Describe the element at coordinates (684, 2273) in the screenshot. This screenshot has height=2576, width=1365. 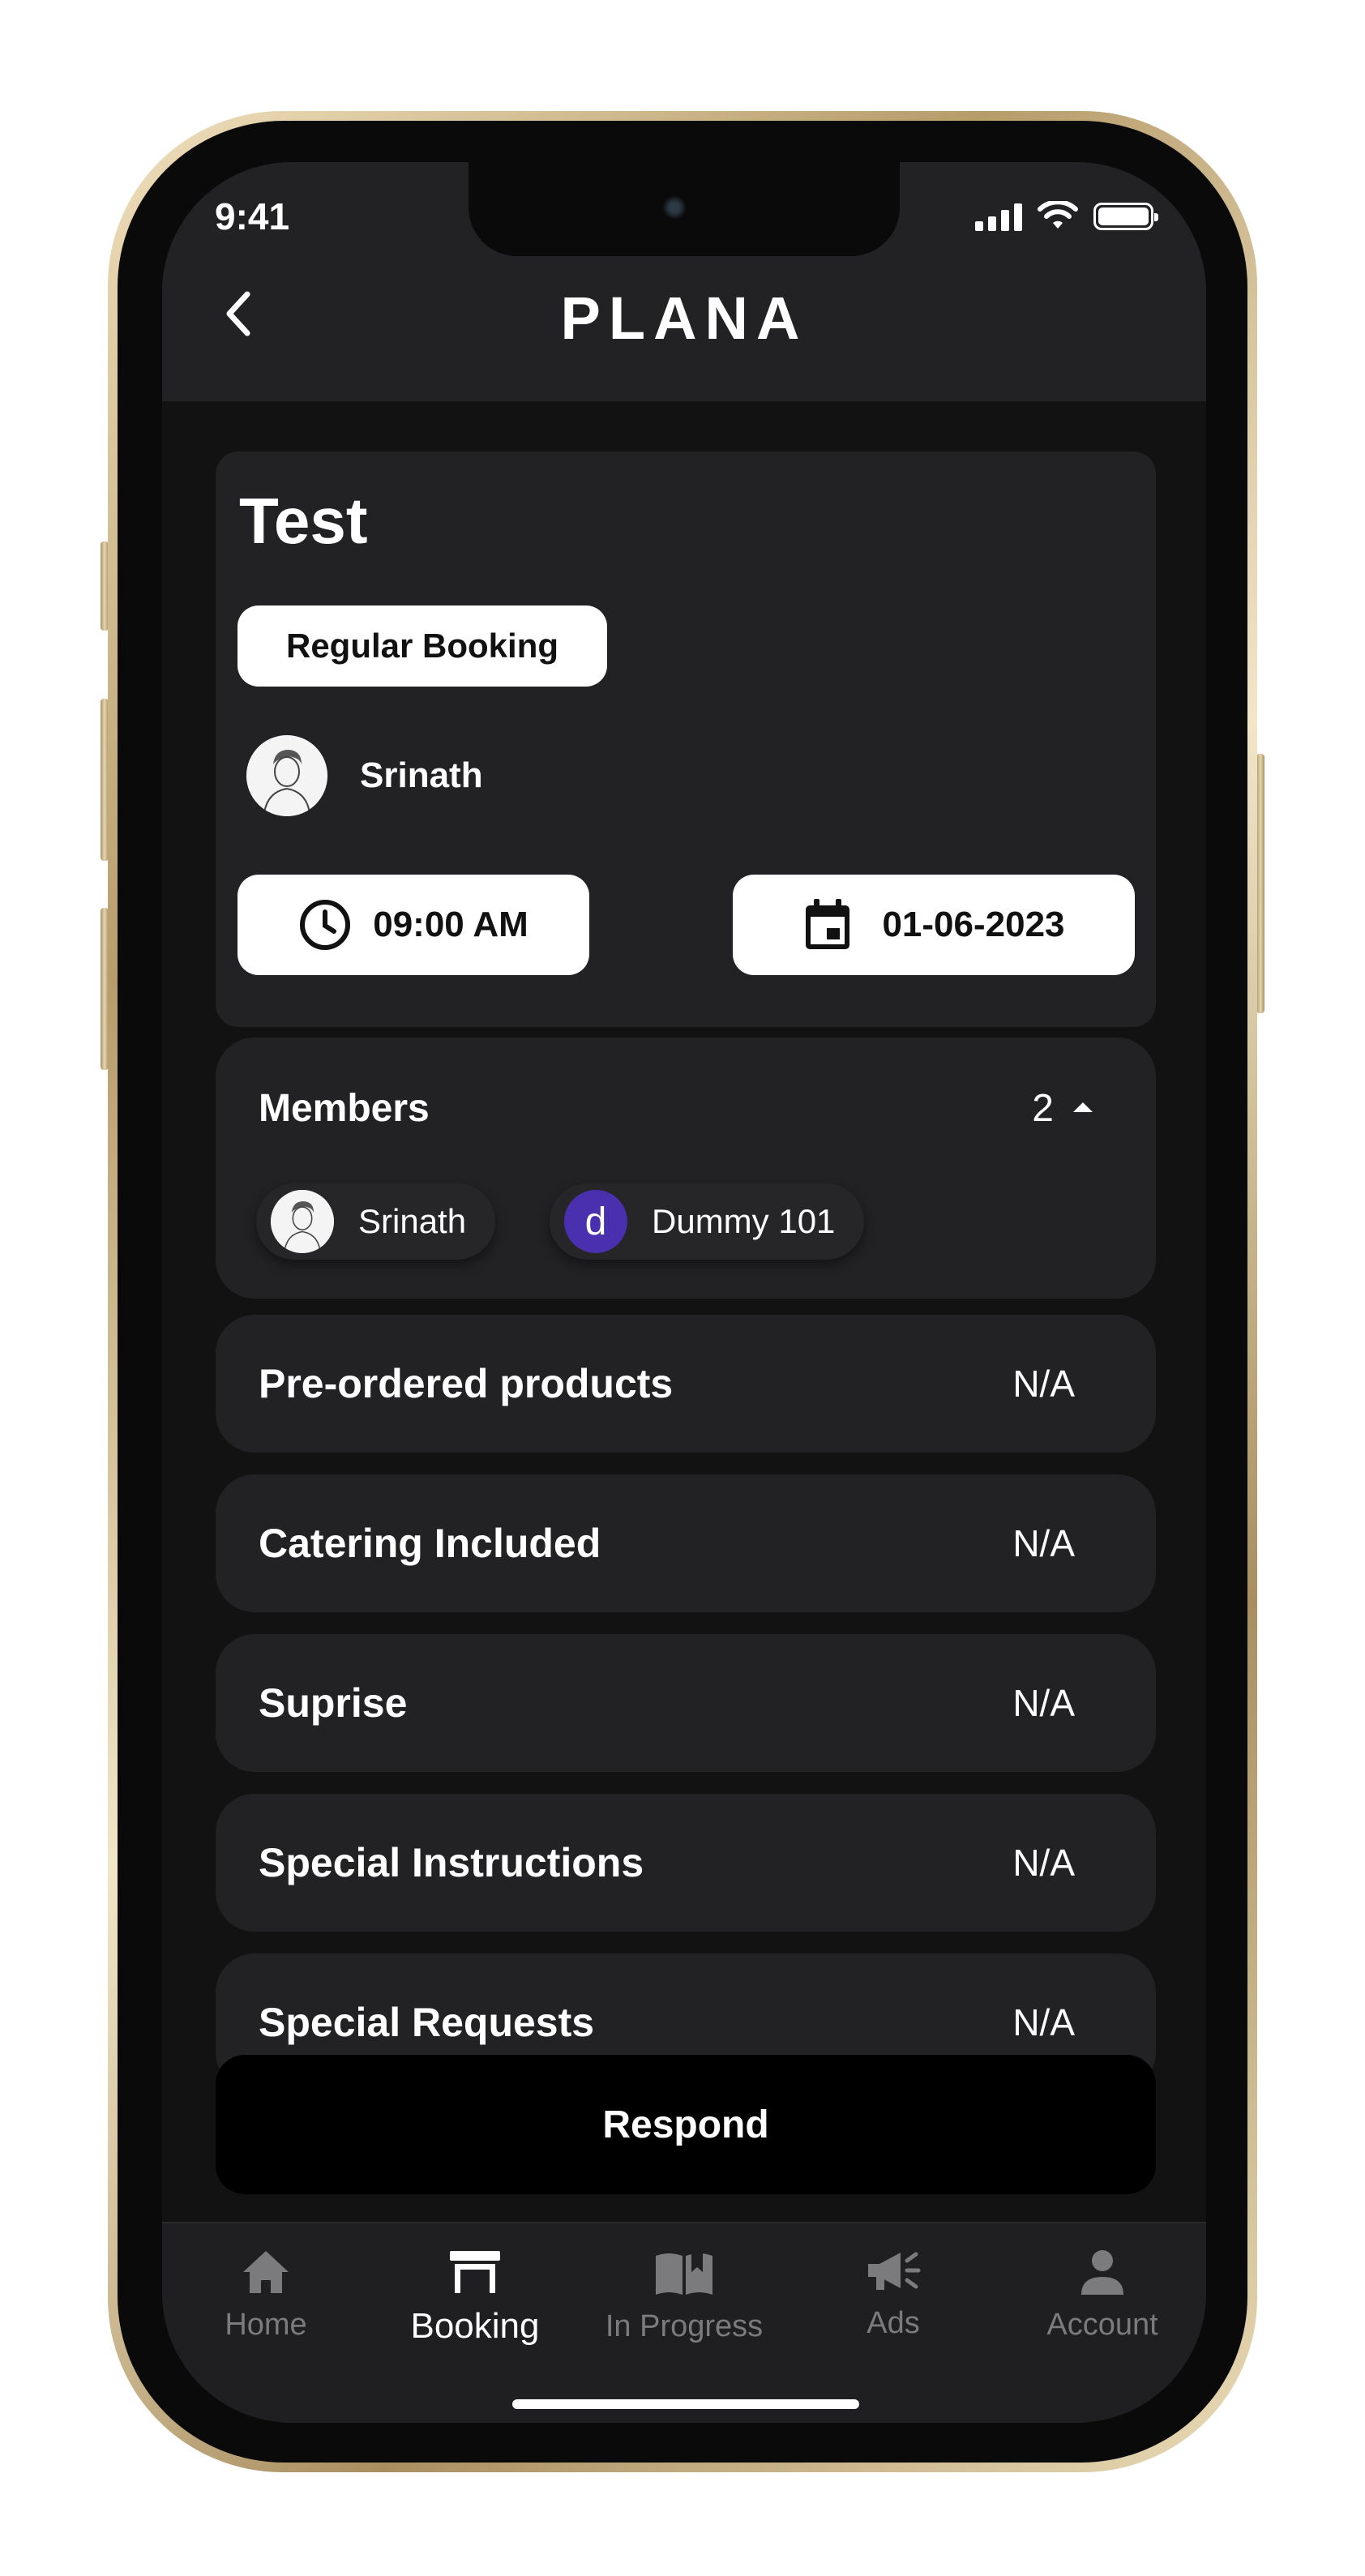
I see `book-icon` at that location.